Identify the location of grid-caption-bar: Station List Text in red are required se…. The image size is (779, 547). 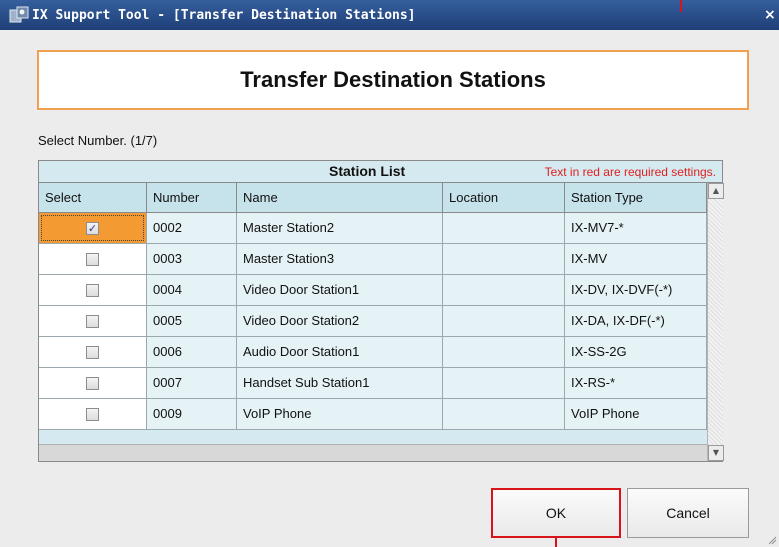
(380, 172).